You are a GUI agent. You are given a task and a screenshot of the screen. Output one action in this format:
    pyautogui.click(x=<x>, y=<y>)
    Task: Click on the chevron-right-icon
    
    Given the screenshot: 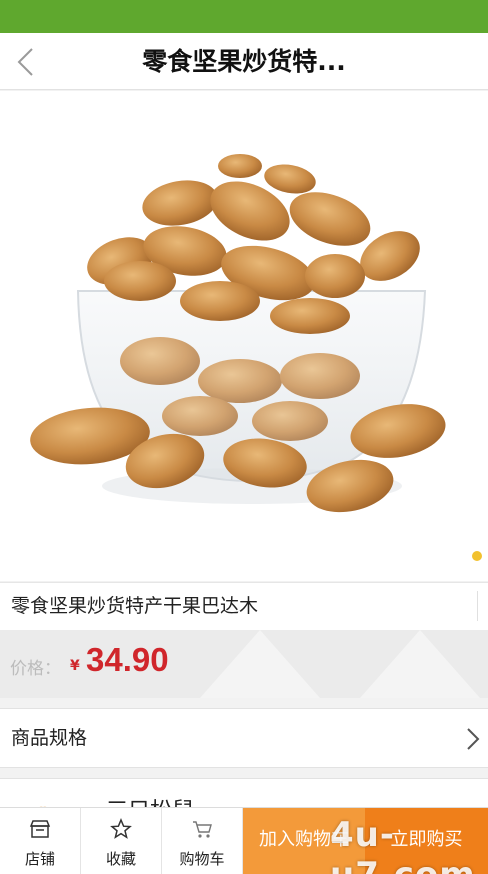 What is the action you would take?
    pyautogui.click(x=473, y=739)
    